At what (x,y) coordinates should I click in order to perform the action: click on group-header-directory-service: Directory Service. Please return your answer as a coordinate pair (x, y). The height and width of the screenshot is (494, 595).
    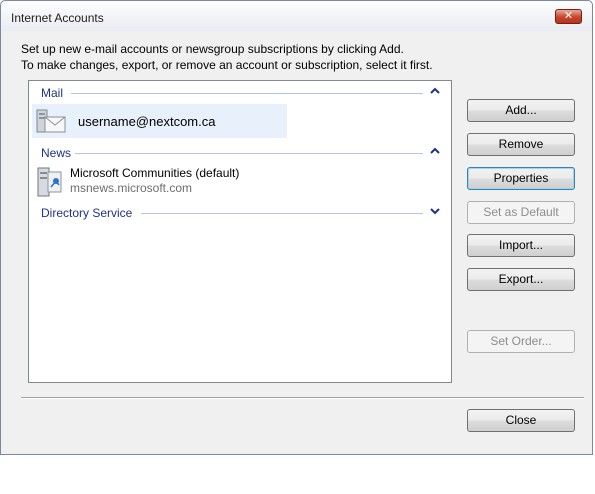
    Looking at the image, I should click on (242, 212).